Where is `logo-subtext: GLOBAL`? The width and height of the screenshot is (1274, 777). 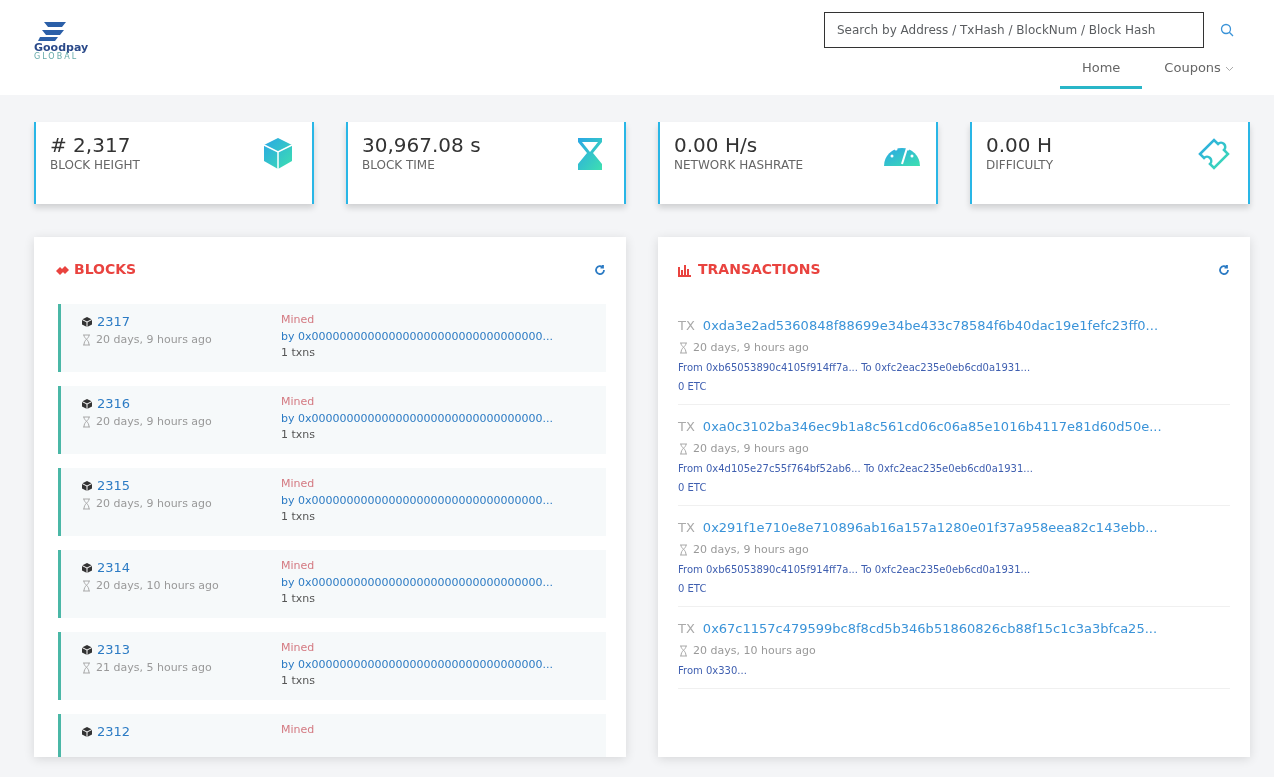 logo-subtext: GLOBAL is located at coordinates (56, 57).